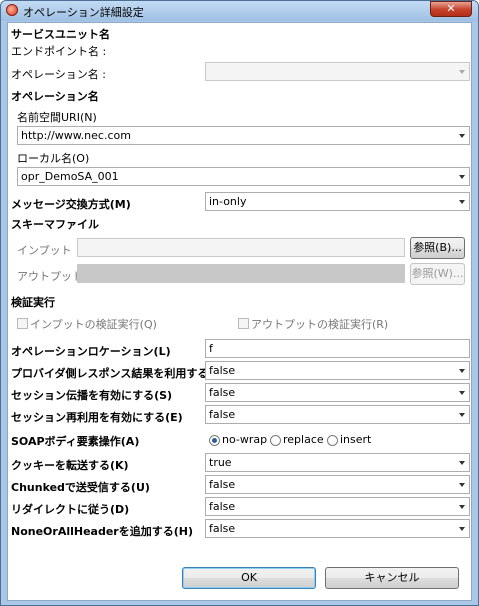  I want to click on session-reuse-select: false, so click(337, 414).